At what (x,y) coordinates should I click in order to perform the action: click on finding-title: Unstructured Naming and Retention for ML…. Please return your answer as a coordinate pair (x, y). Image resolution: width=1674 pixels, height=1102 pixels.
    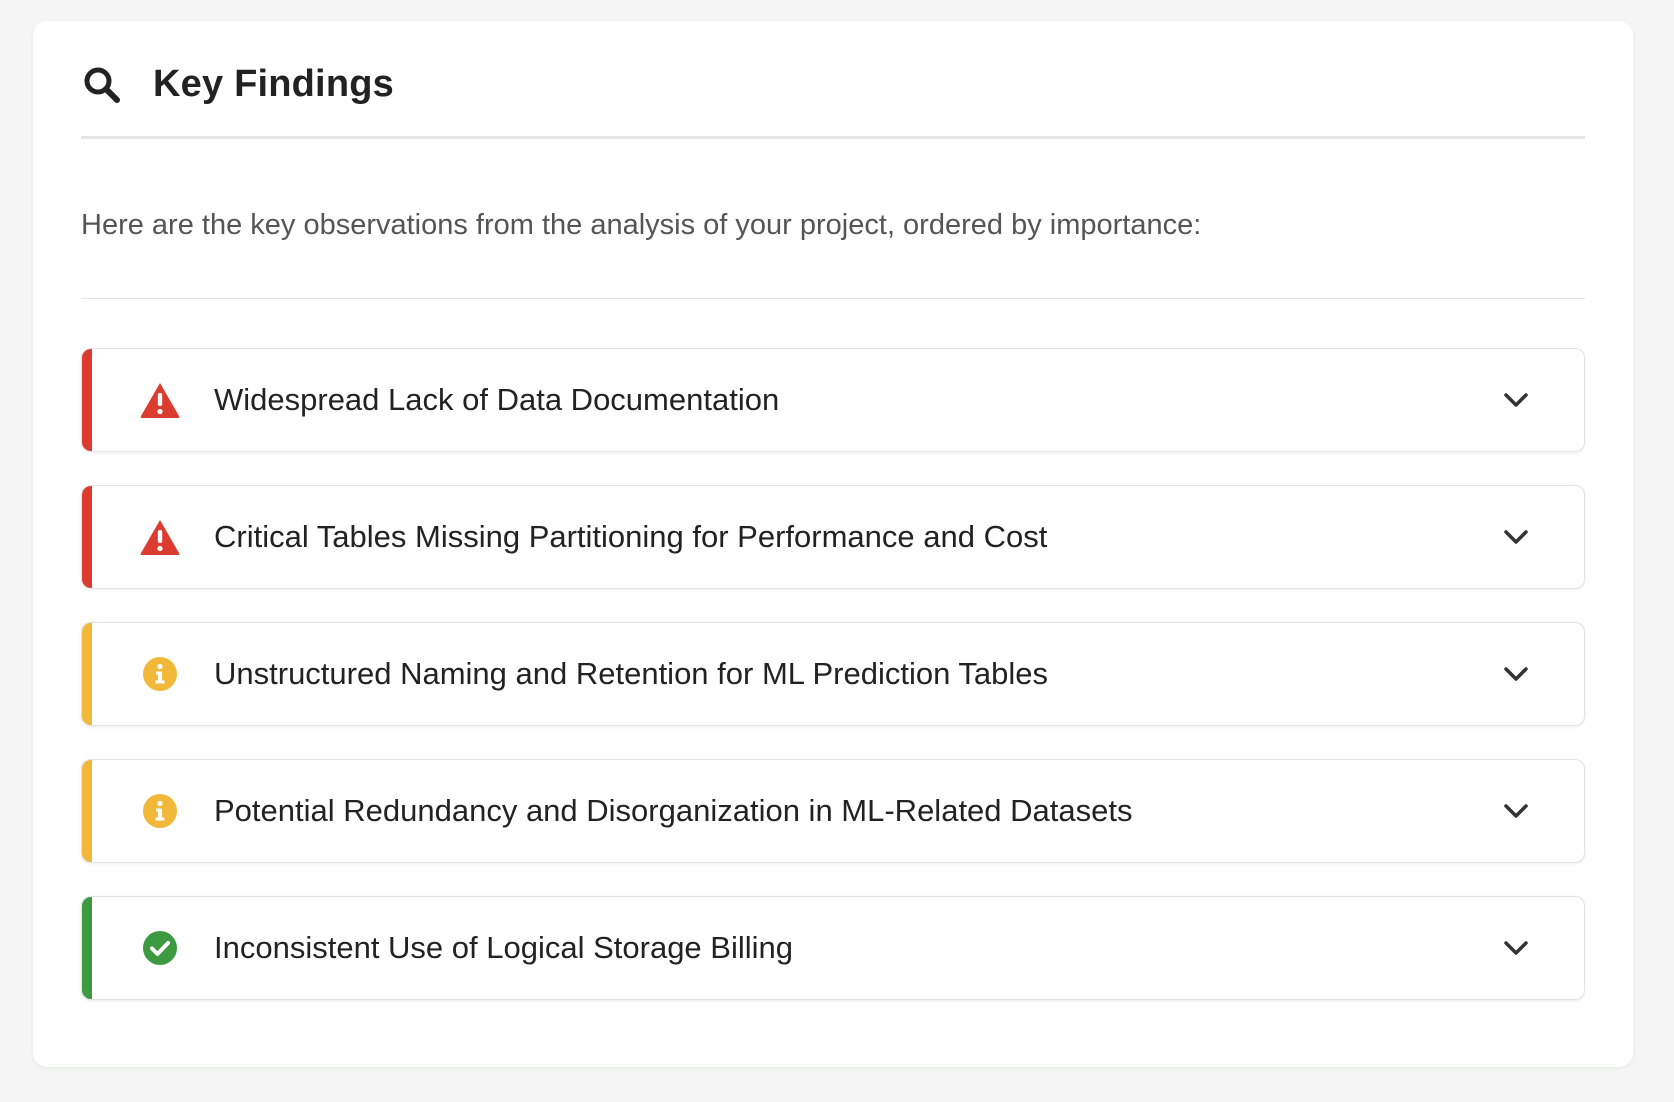
    Looking at the image, I should click on (631, 673).